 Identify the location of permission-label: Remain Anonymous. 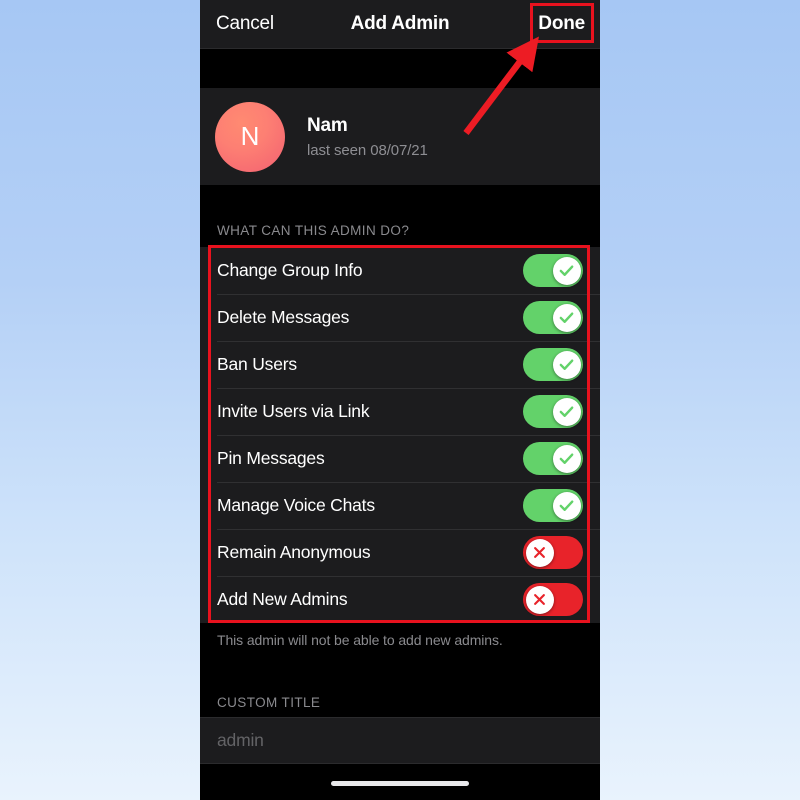
(294, 552).